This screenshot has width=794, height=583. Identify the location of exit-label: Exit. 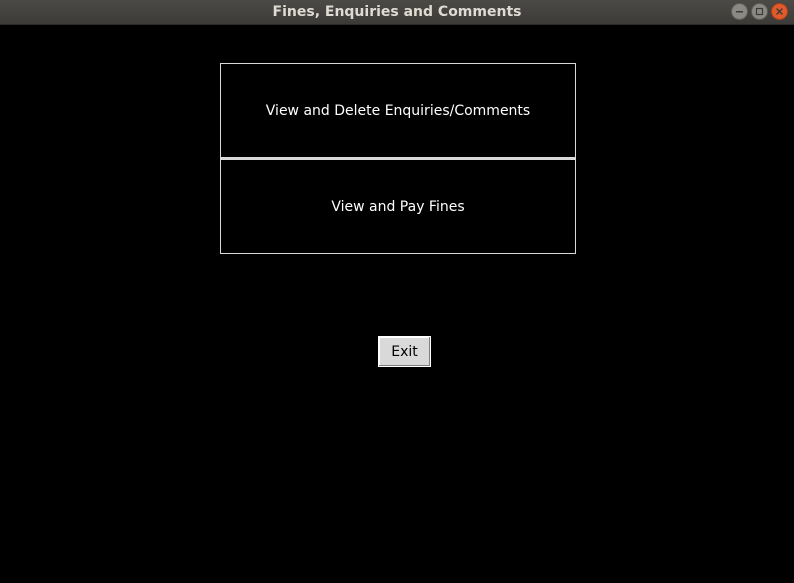
(404, 351).